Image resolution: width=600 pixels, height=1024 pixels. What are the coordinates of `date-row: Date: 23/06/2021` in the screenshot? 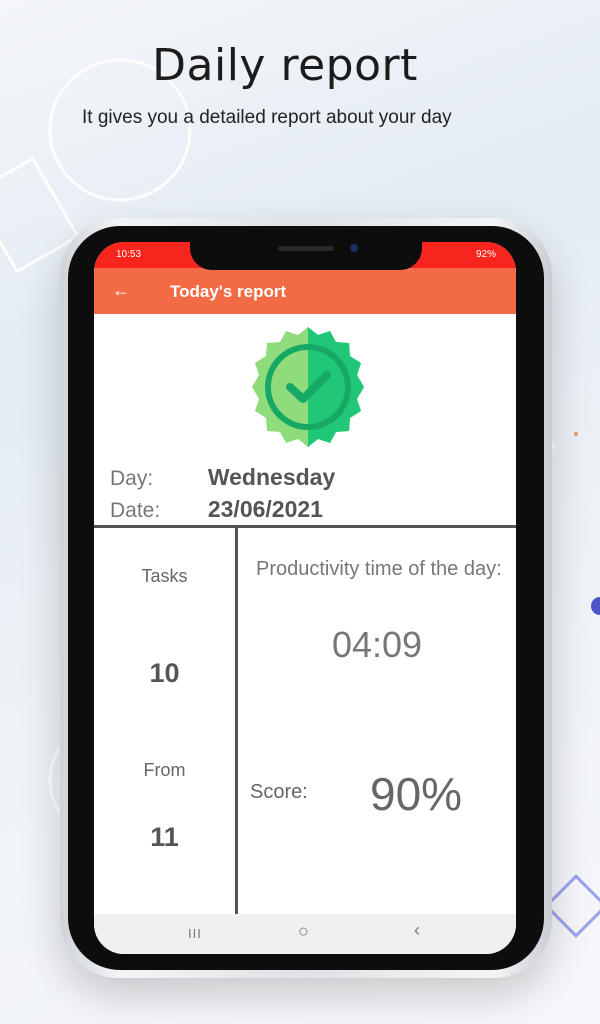 It's located at (216, 509).